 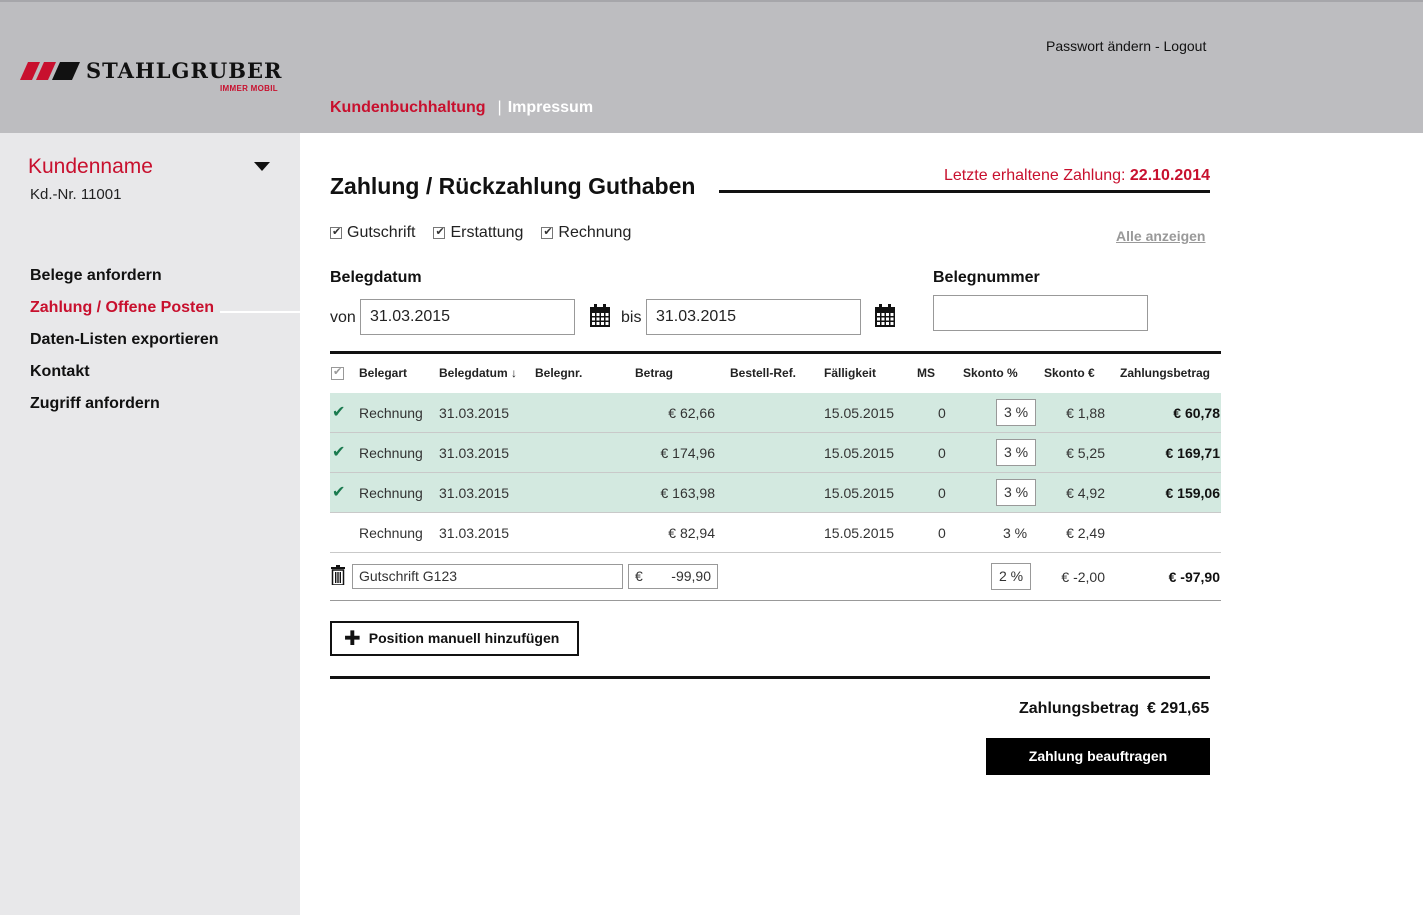 I want to click on add-position-button: ✚ Position manuell hinzufügen, so click(x=454, y=638).